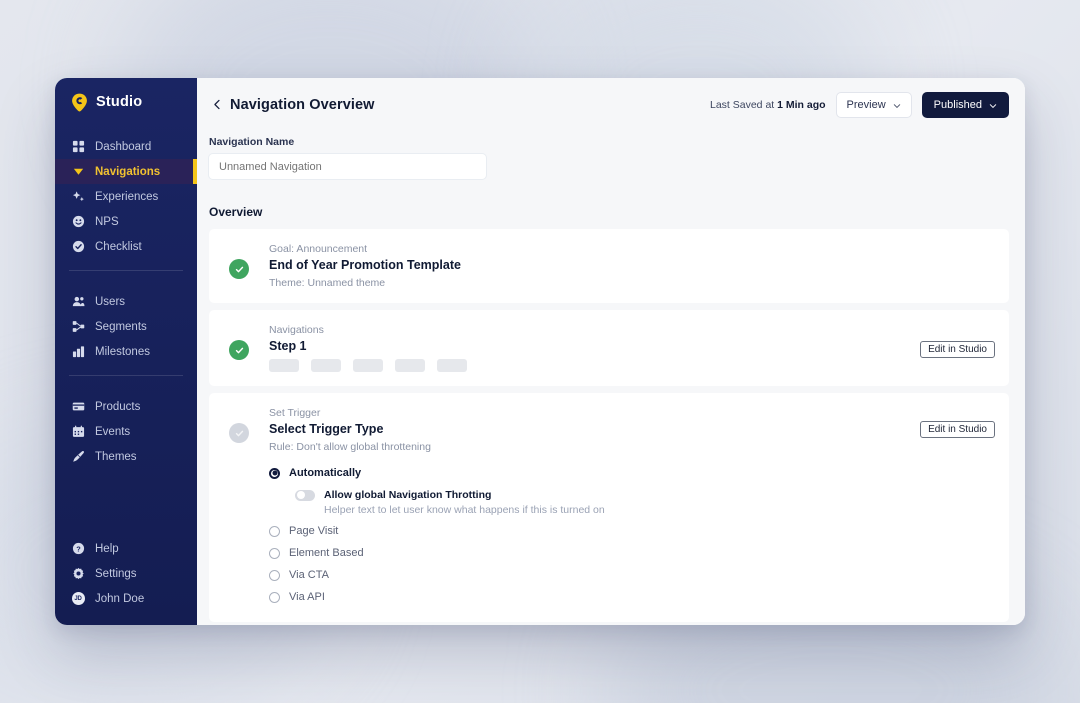  What do you see at coordinates (296, 330) in the screenshot?
I see `card-eyebrow: Navigations` at bounding box center [296, 330].